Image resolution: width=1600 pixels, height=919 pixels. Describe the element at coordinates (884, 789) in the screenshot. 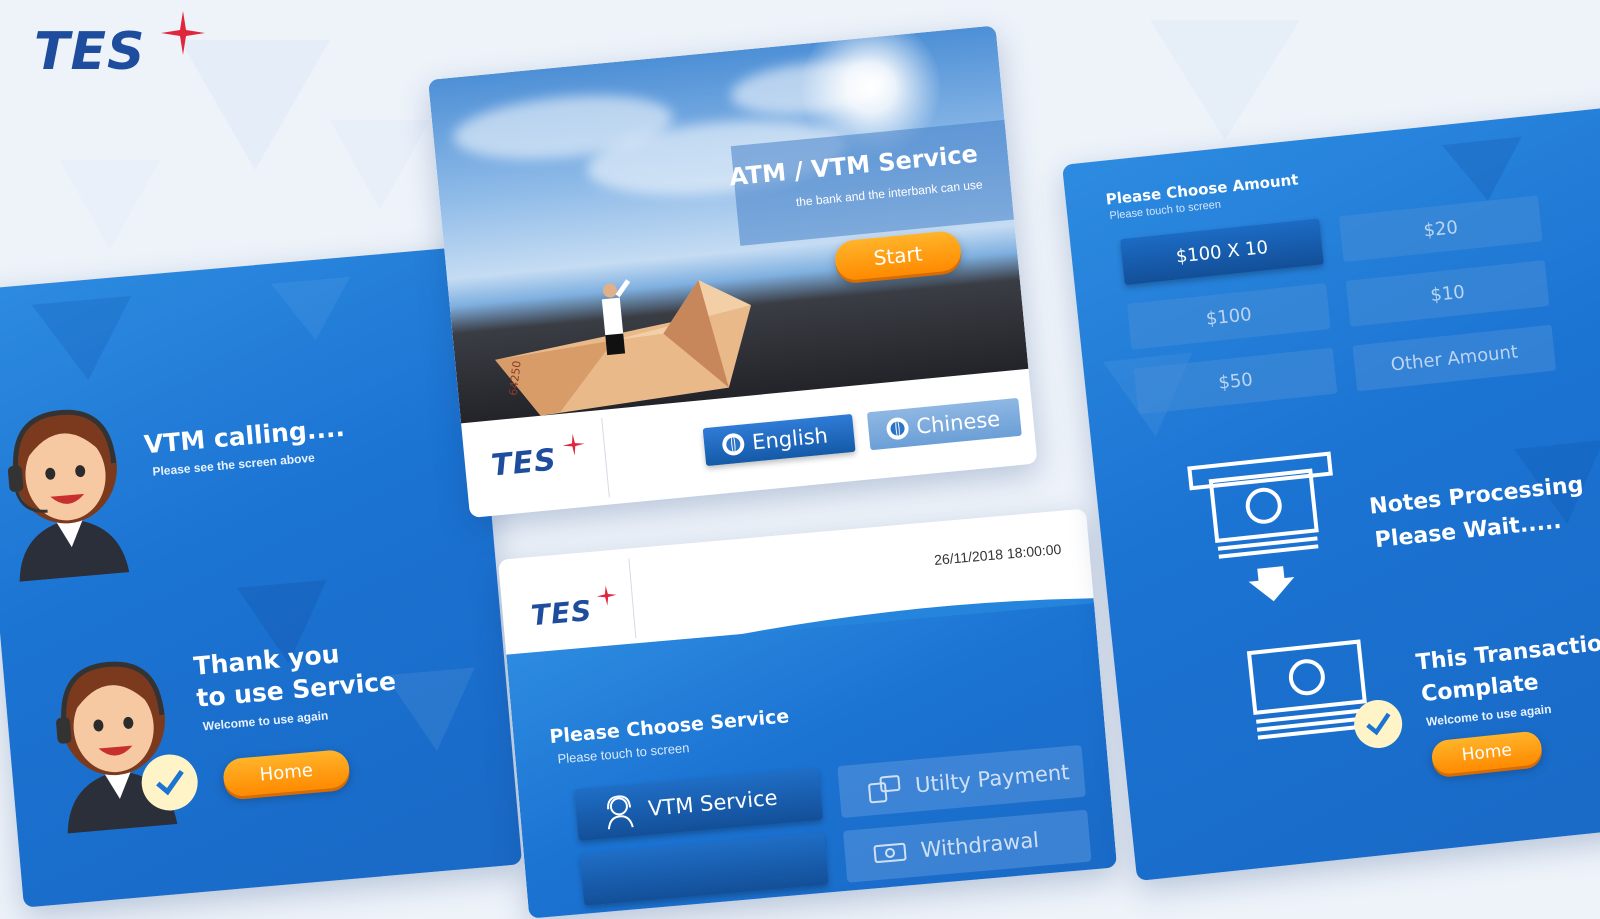

I see `payment-icon` at that location.